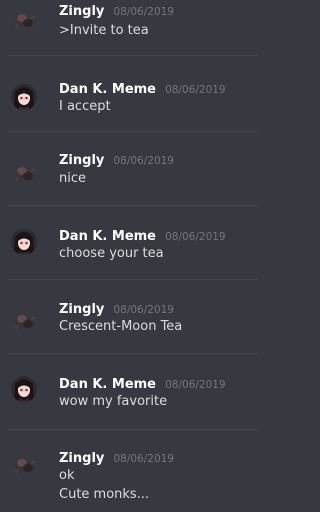  What do you see at coordinates (113, 401) in the screenshot?
I see `message-text: wow my favorite` at bounding box center [113, 401].